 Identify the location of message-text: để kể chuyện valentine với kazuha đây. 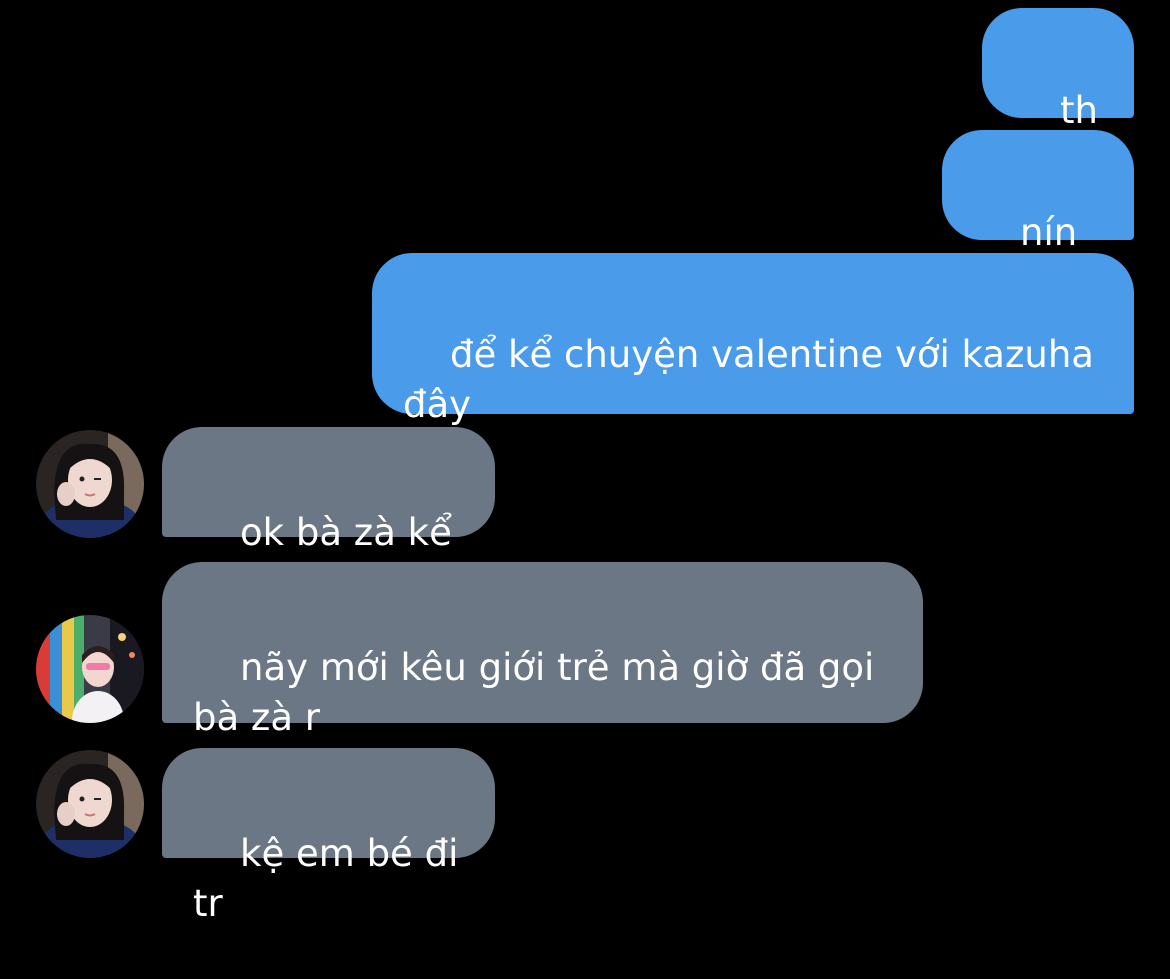
(748, 379).